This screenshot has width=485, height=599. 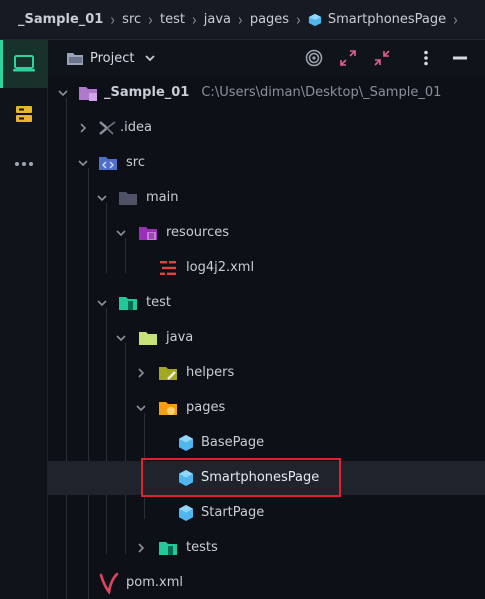 What do you see at coordinates (88, 94) in the screenshot?
I see `module-folder-icon` at bounding box center [88, 94].